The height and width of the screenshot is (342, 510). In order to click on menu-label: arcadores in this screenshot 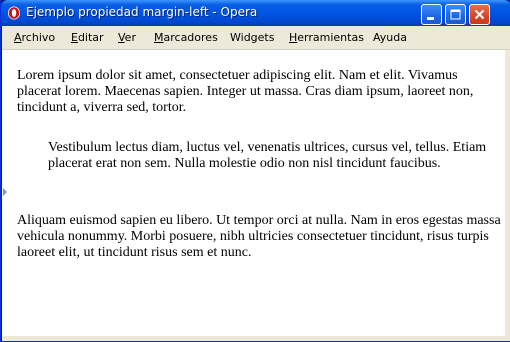, I will do `click(190, 37)`.